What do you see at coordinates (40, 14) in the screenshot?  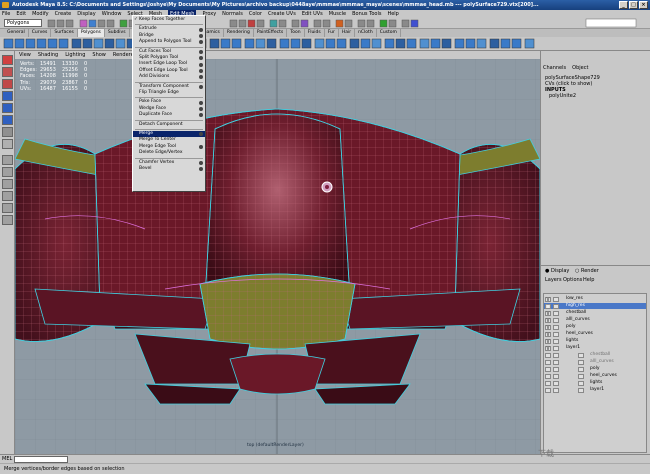 I see `menu-modify: Modify` at bounding box center [40, 14].